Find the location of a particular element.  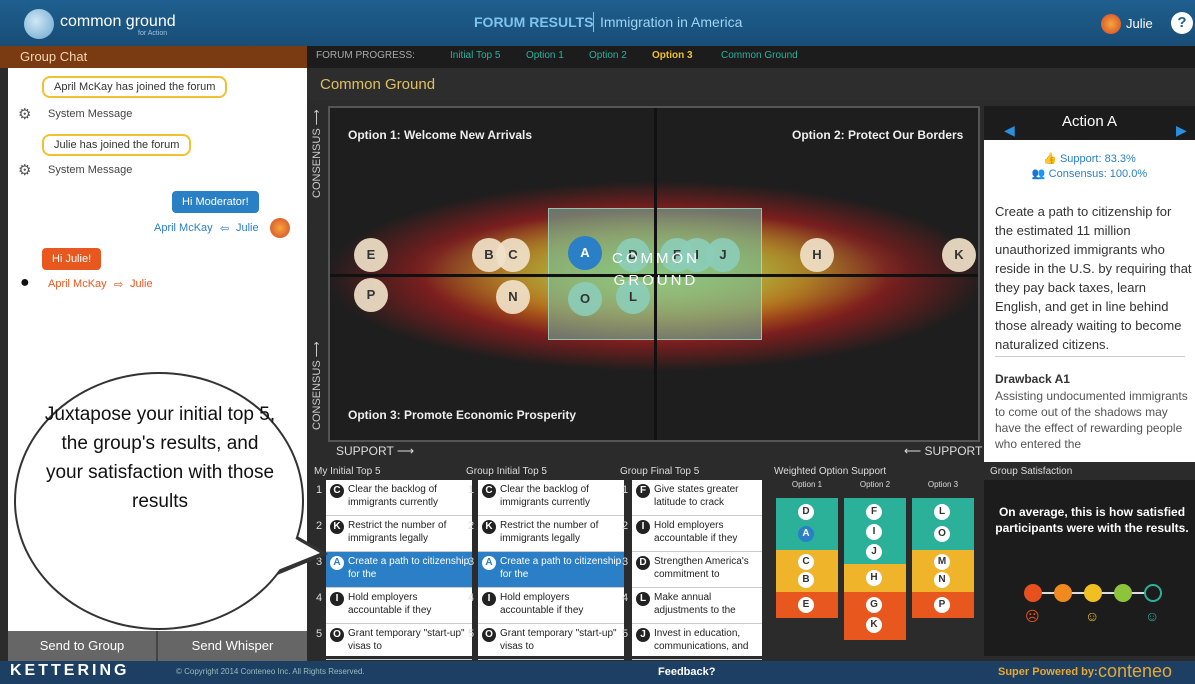

progress-label: FORUM PROGRESS: is located at coordinates (365, 55).